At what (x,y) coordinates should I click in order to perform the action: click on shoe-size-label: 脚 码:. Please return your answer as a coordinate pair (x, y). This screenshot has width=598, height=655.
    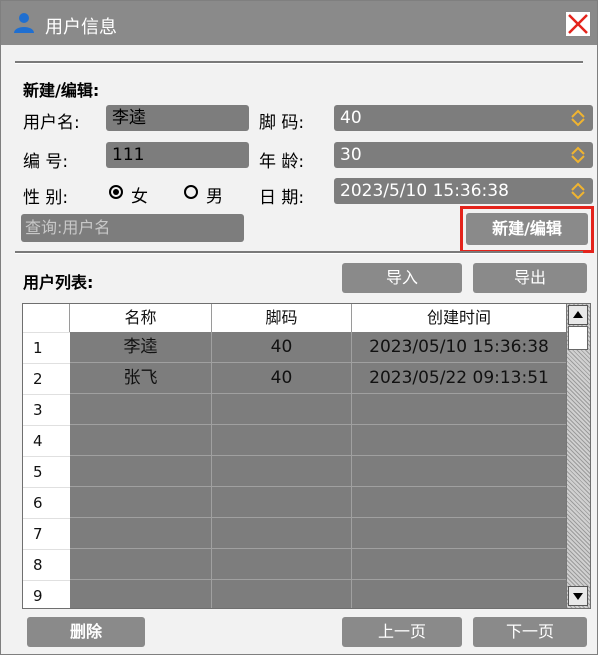
    Looking at the image, I should click on (282, 123).